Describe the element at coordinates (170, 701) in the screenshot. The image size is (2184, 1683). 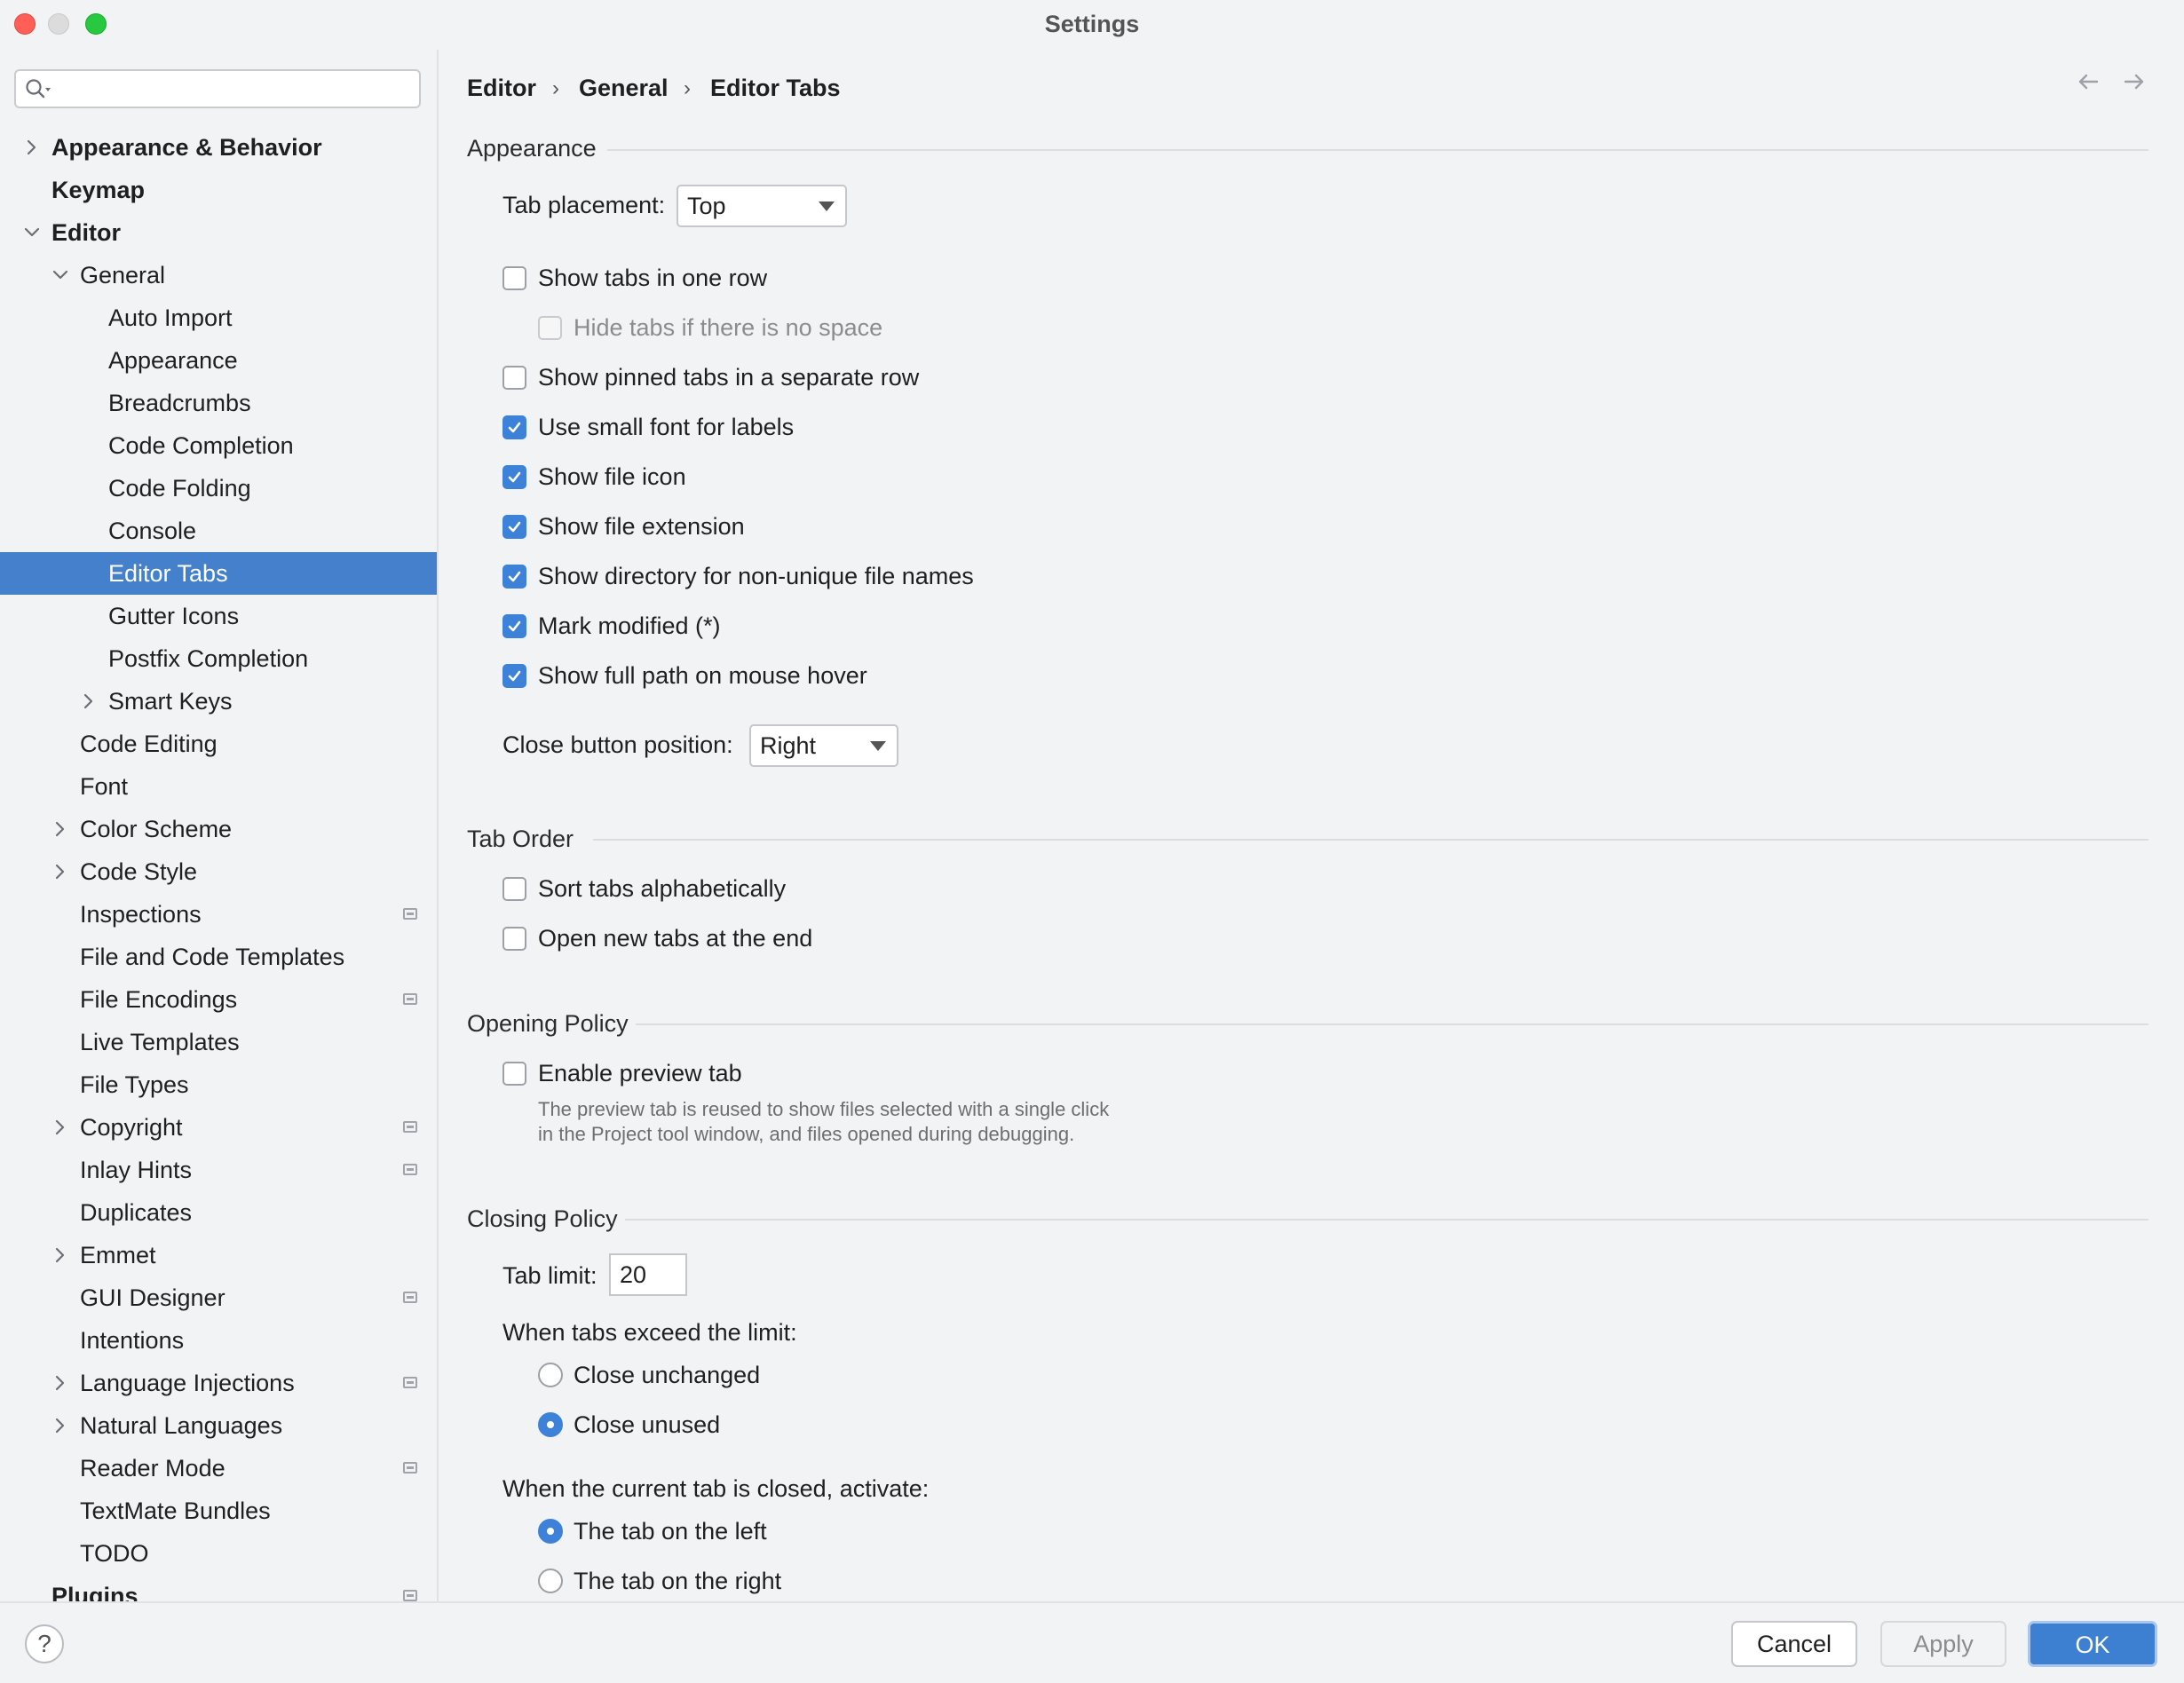
I see `sidebar-item-label: Smart Keys` at that location.